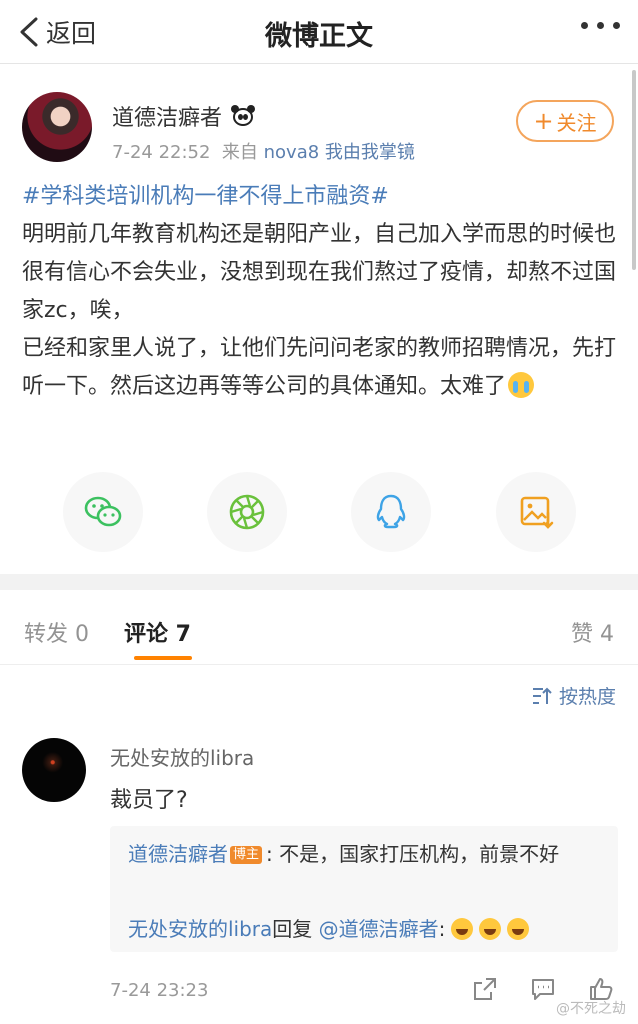 This screenshot has height=1024, width=638. I want to click on reply-mention: @道德洁癖者, so click(379, 929).